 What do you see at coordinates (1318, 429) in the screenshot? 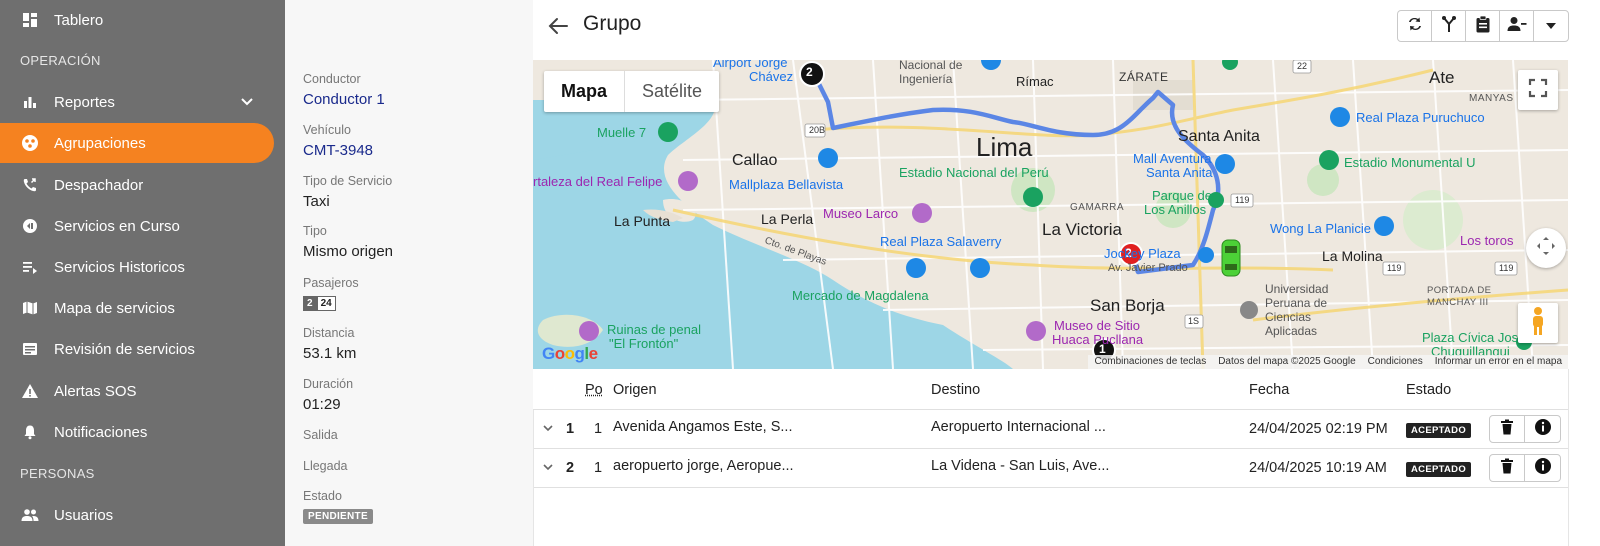
I see `row-fecha: 24/04/2025 02:19 PM` at bounding box center [1318, 429].